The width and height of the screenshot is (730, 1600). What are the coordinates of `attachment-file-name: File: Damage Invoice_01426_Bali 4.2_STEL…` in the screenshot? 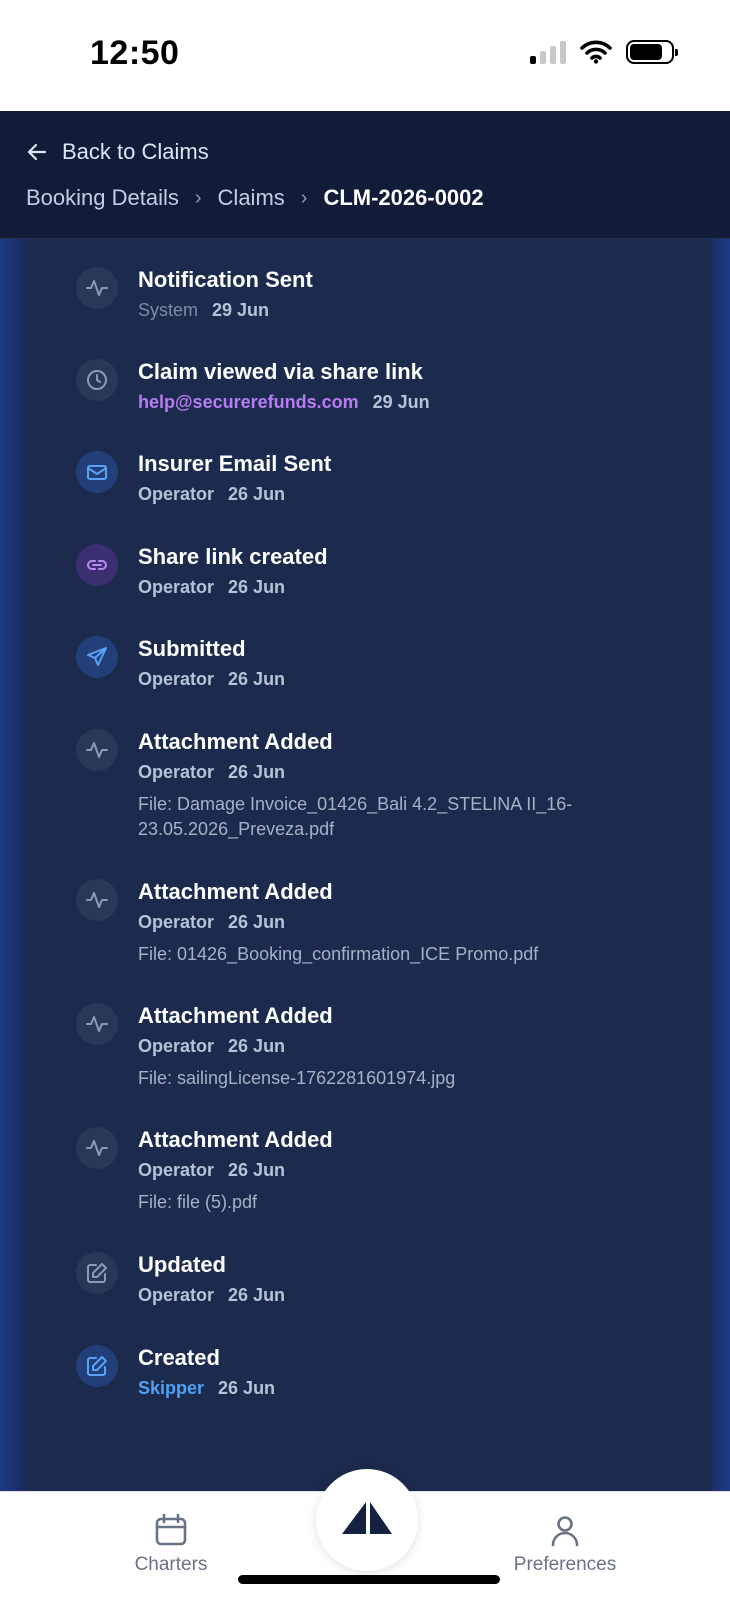 It's located at (355, 816).